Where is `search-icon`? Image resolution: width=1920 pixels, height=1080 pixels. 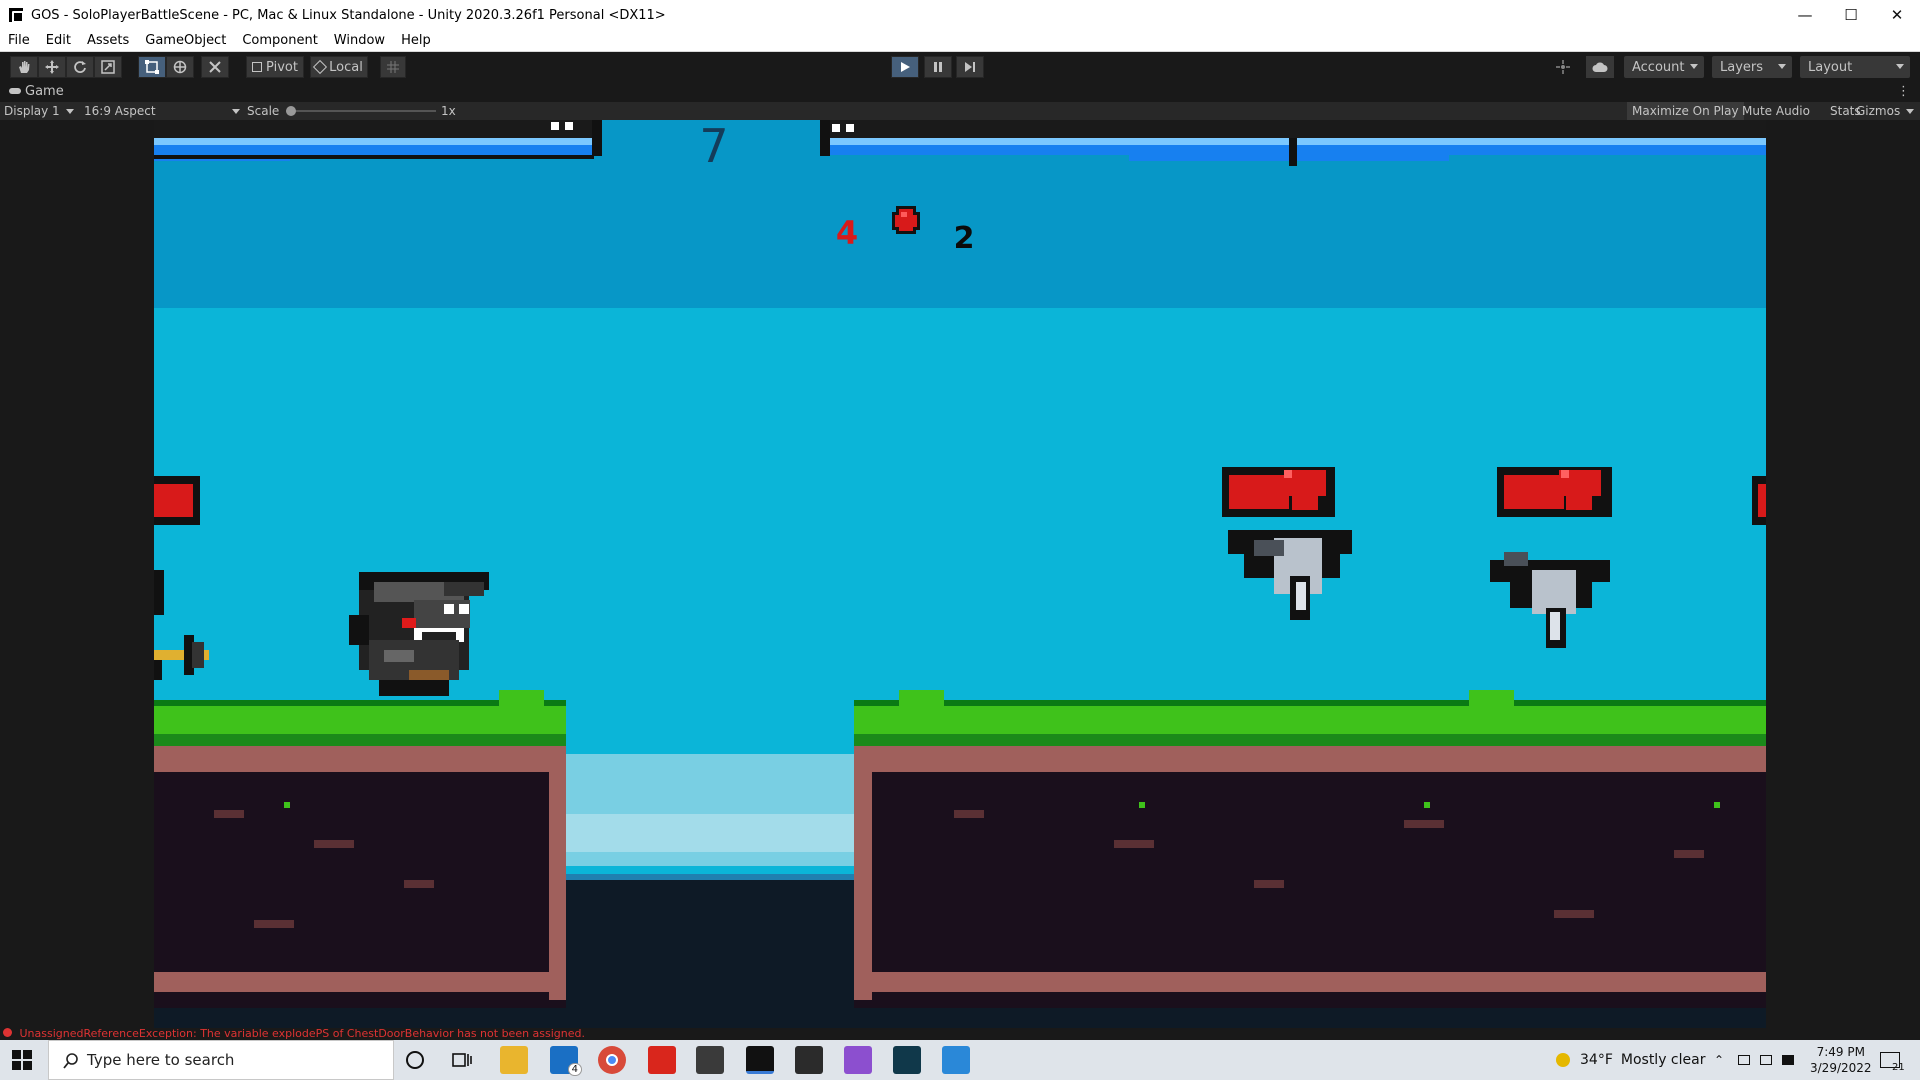
search-icon is located at coordinates (70, 1061).